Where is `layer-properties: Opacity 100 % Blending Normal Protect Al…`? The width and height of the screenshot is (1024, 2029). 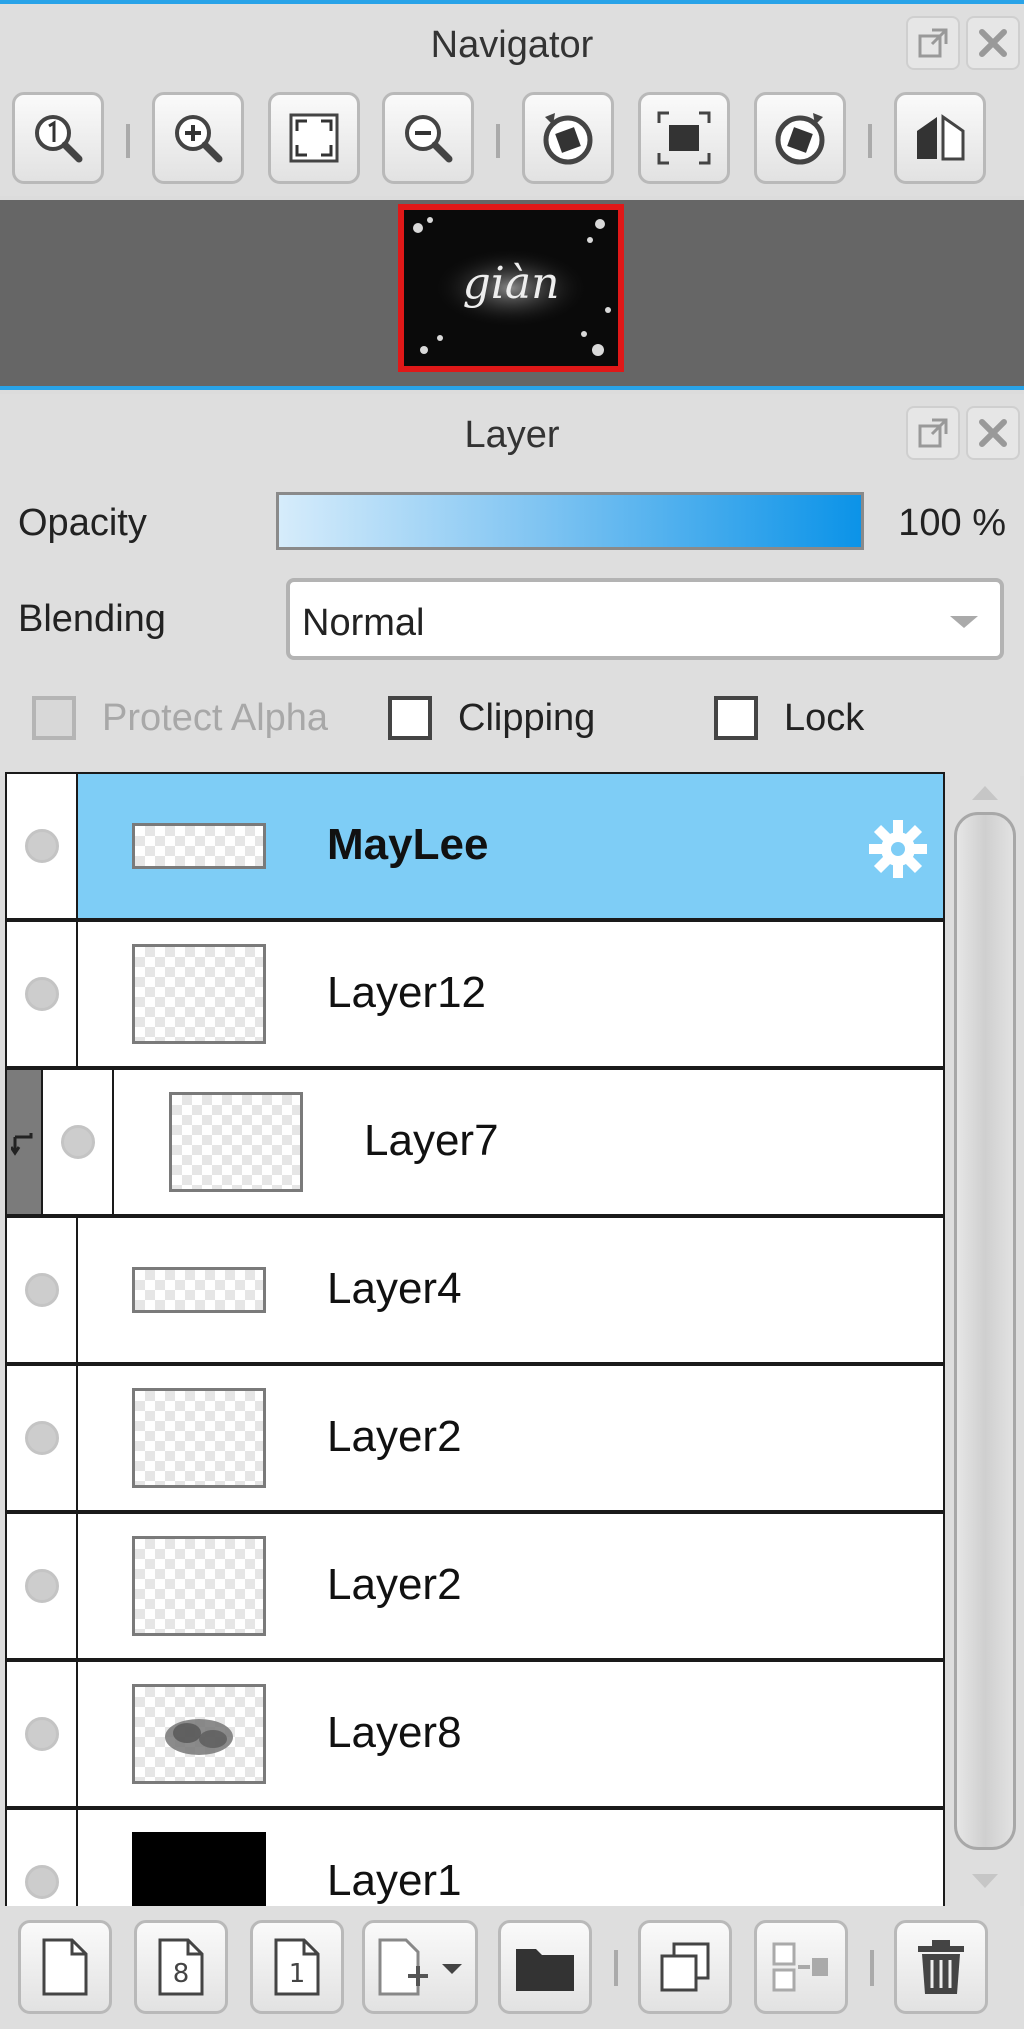
layer-properties: Opacity 100 % Blending Normal Protect Al… is located at coordinates (512, 626).